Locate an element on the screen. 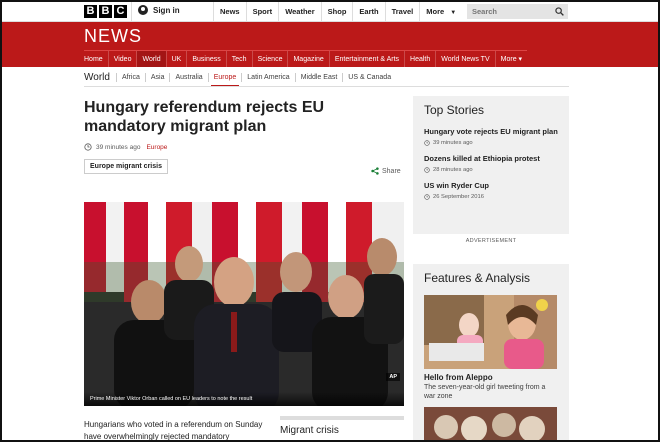  story-time-label: 28 minutes ago is located at coordinates (453, 170).